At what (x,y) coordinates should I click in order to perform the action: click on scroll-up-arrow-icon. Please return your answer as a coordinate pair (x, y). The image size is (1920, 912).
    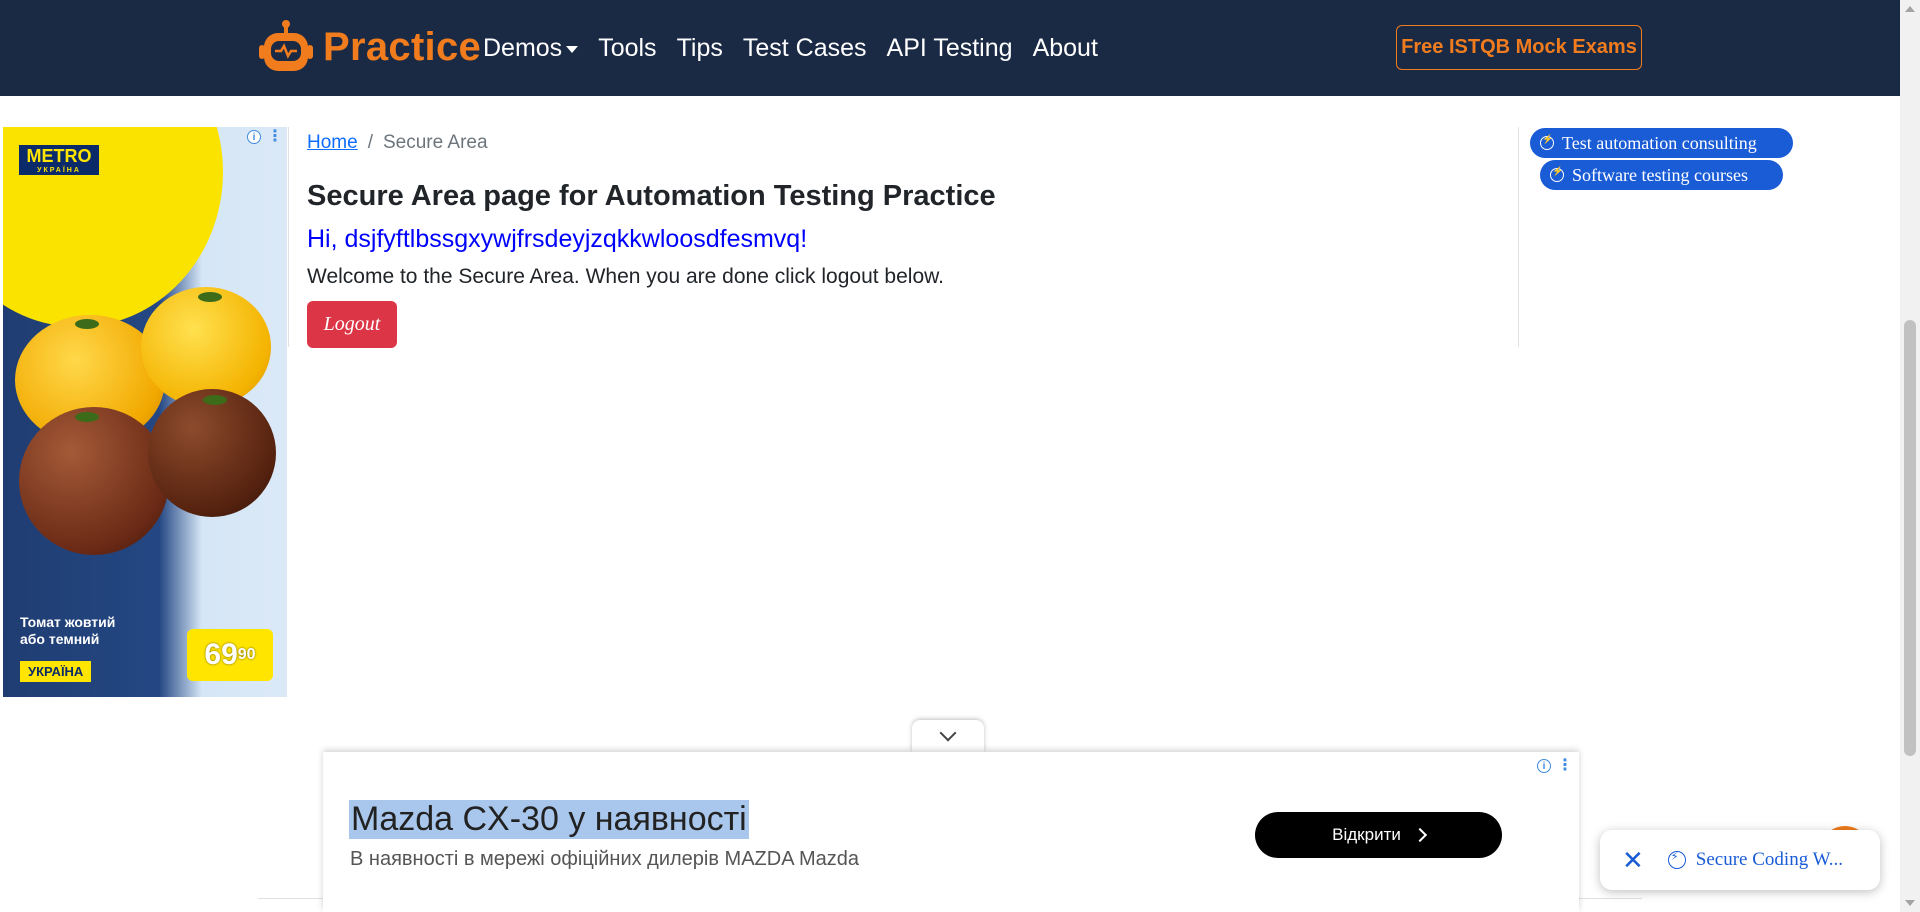
    Looking at the image, I should click on (1910, 9).